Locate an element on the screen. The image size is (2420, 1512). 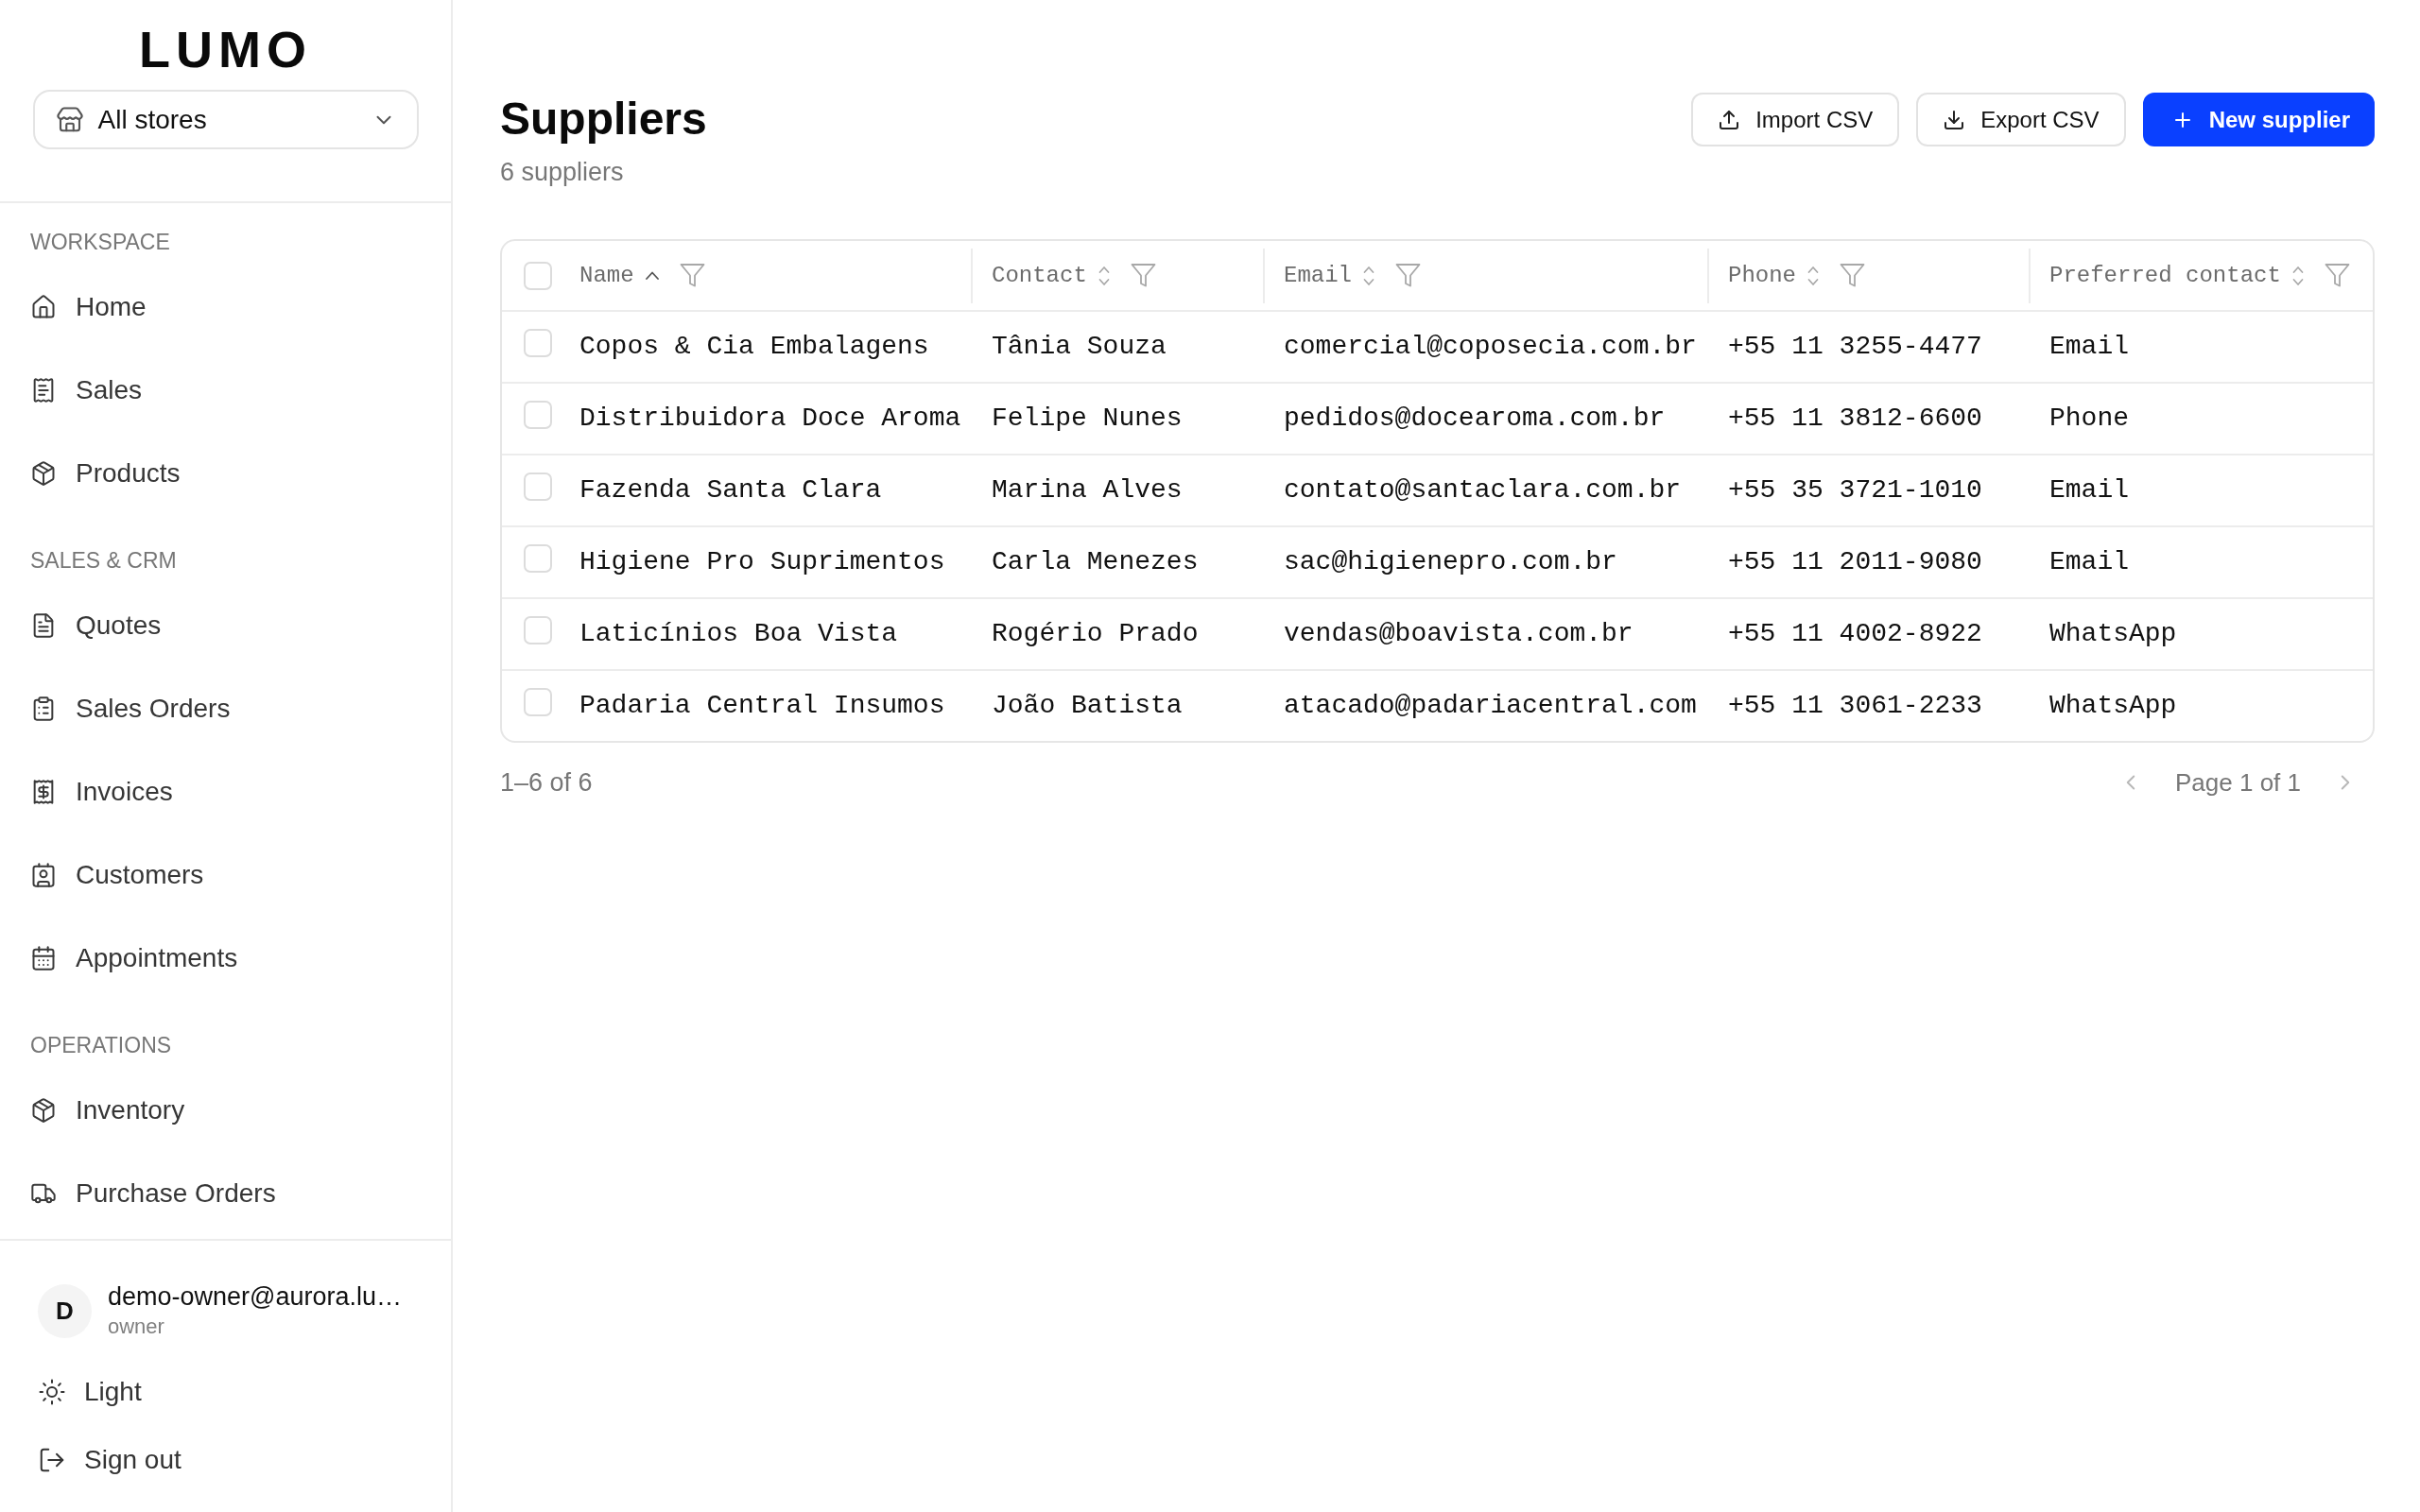
table-cell: +55 11 3061-2233 is located at coordinates (1855, 705).